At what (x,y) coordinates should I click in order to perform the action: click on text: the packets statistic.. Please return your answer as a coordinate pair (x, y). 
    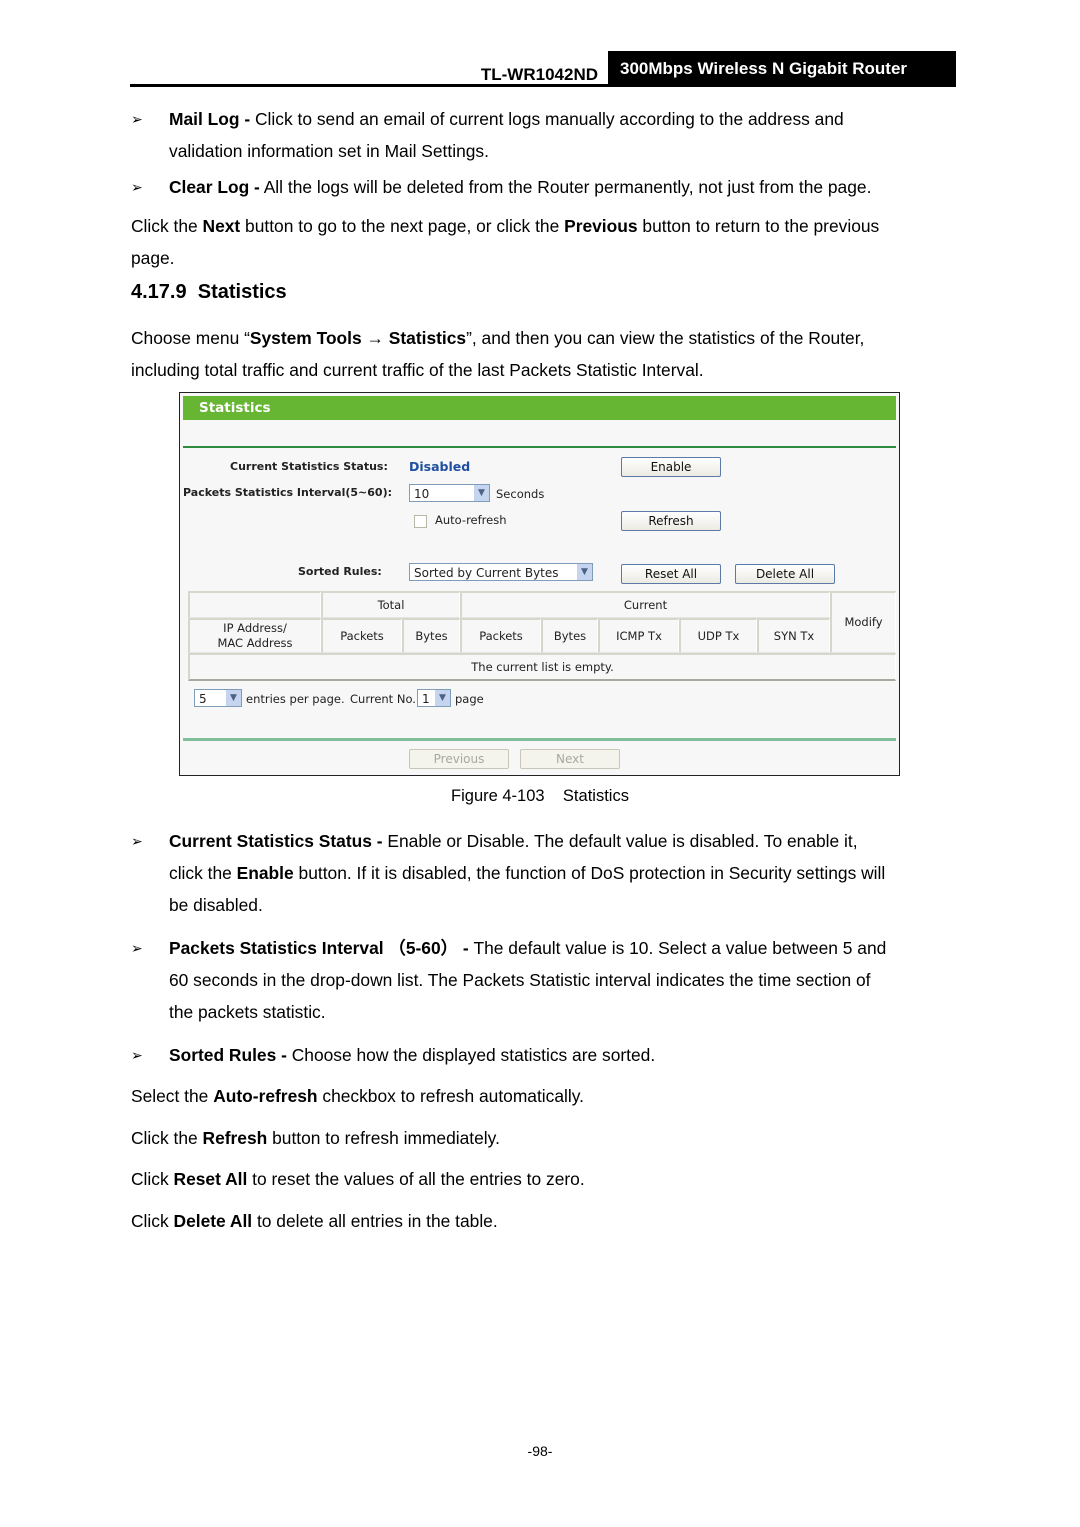
    Looking at the image, I should click on (247, 1012).